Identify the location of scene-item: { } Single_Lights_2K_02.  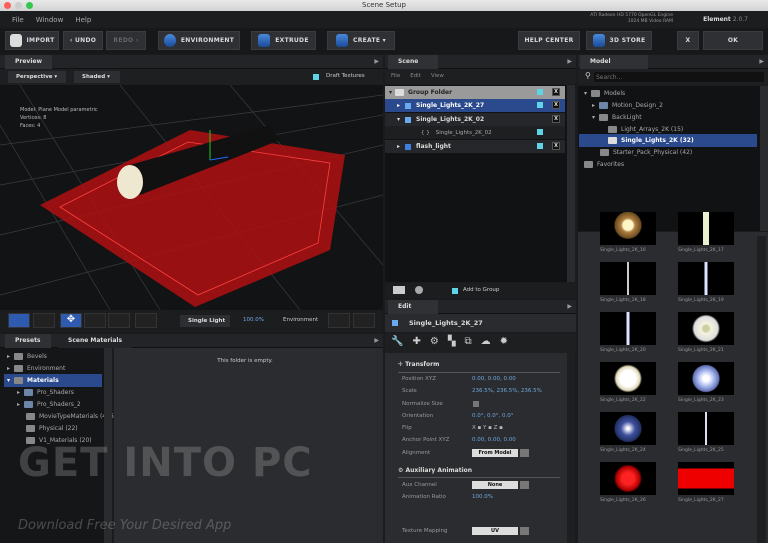
(475, 132).